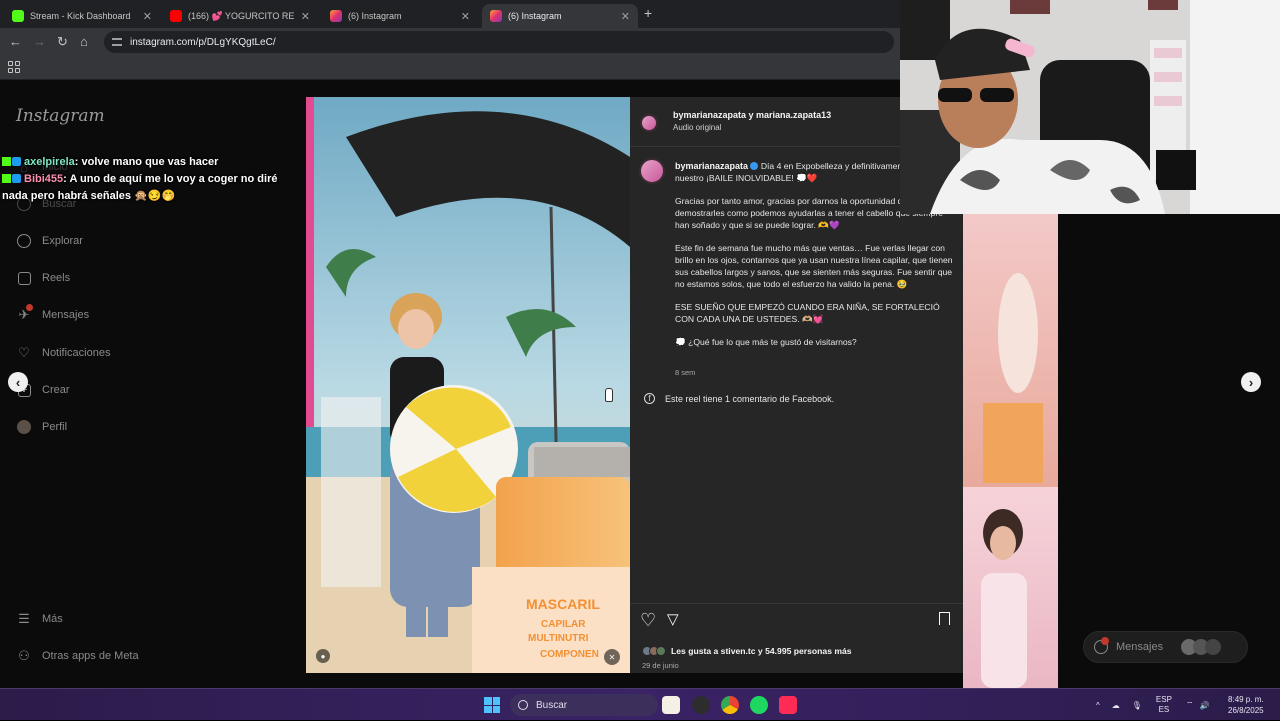  I want to click on post-date: 29 de junio, so click(660, 665).